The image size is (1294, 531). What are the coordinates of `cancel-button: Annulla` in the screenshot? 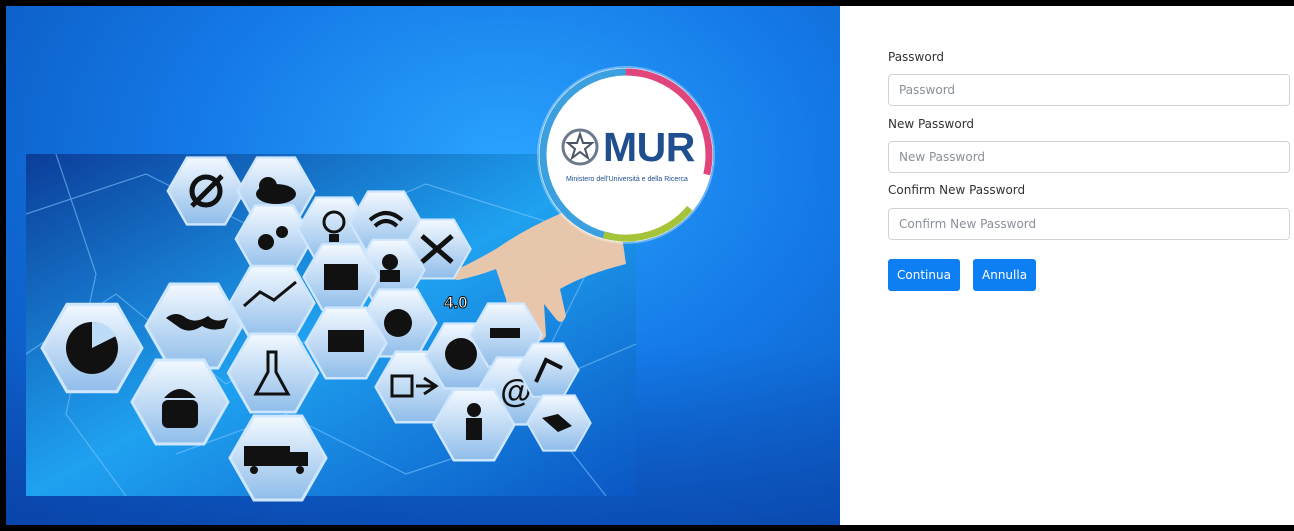 It's located at (1005, 275).